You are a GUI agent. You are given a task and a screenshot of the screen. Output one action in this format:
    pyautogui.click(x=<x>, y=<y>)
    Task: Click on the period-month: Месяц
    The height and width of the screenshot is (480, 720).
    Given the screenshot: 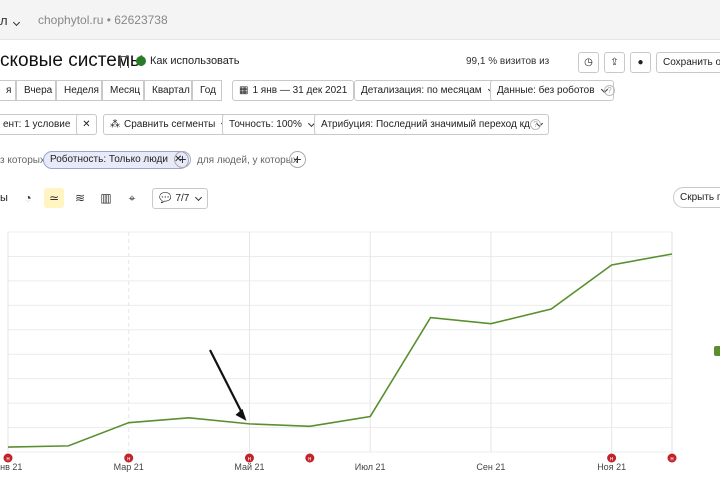 What is the action you would take?
    pyautogui.click(x=123, y=90)
    